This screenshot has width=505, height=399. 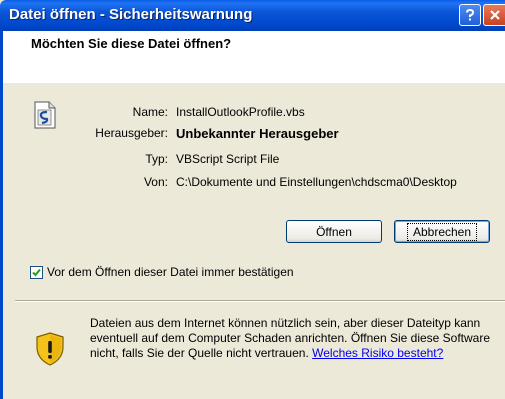 I want to click on publisher-label: Herausgeber:, so click(x=131, y=133).